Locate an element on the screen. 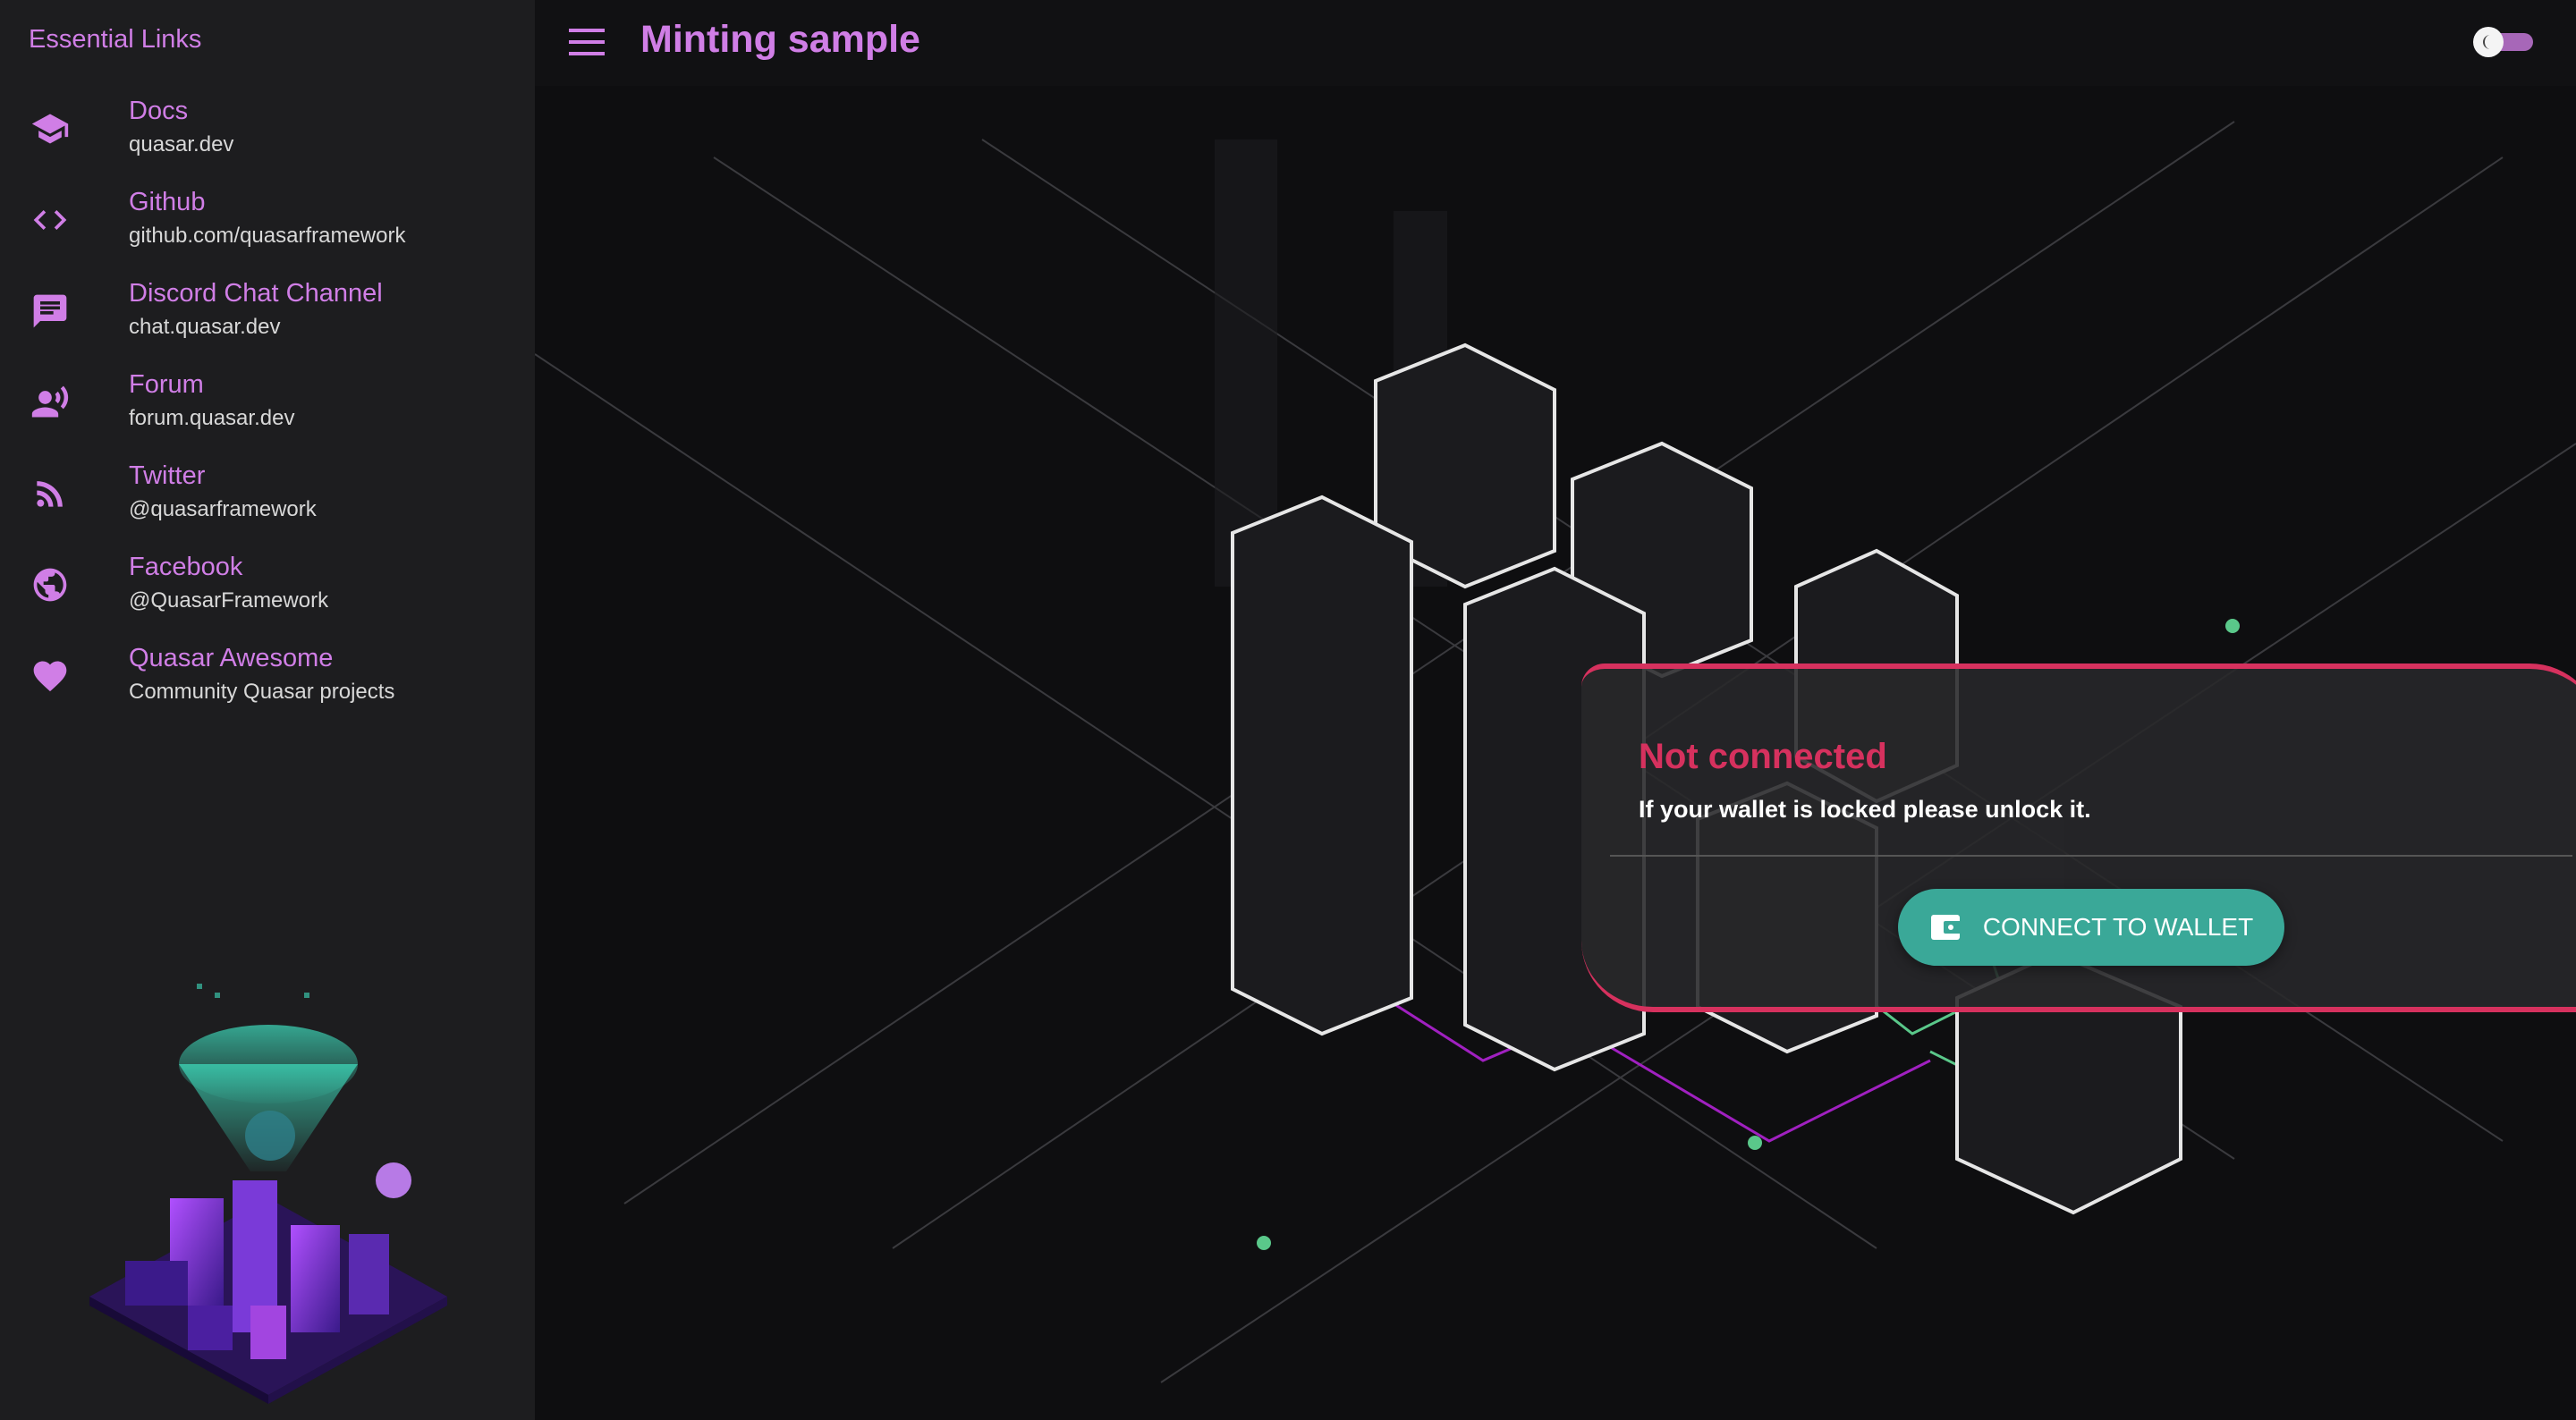  sidebar-item-github: Github github.com/quasarframework is located at coordinates (267, 234).